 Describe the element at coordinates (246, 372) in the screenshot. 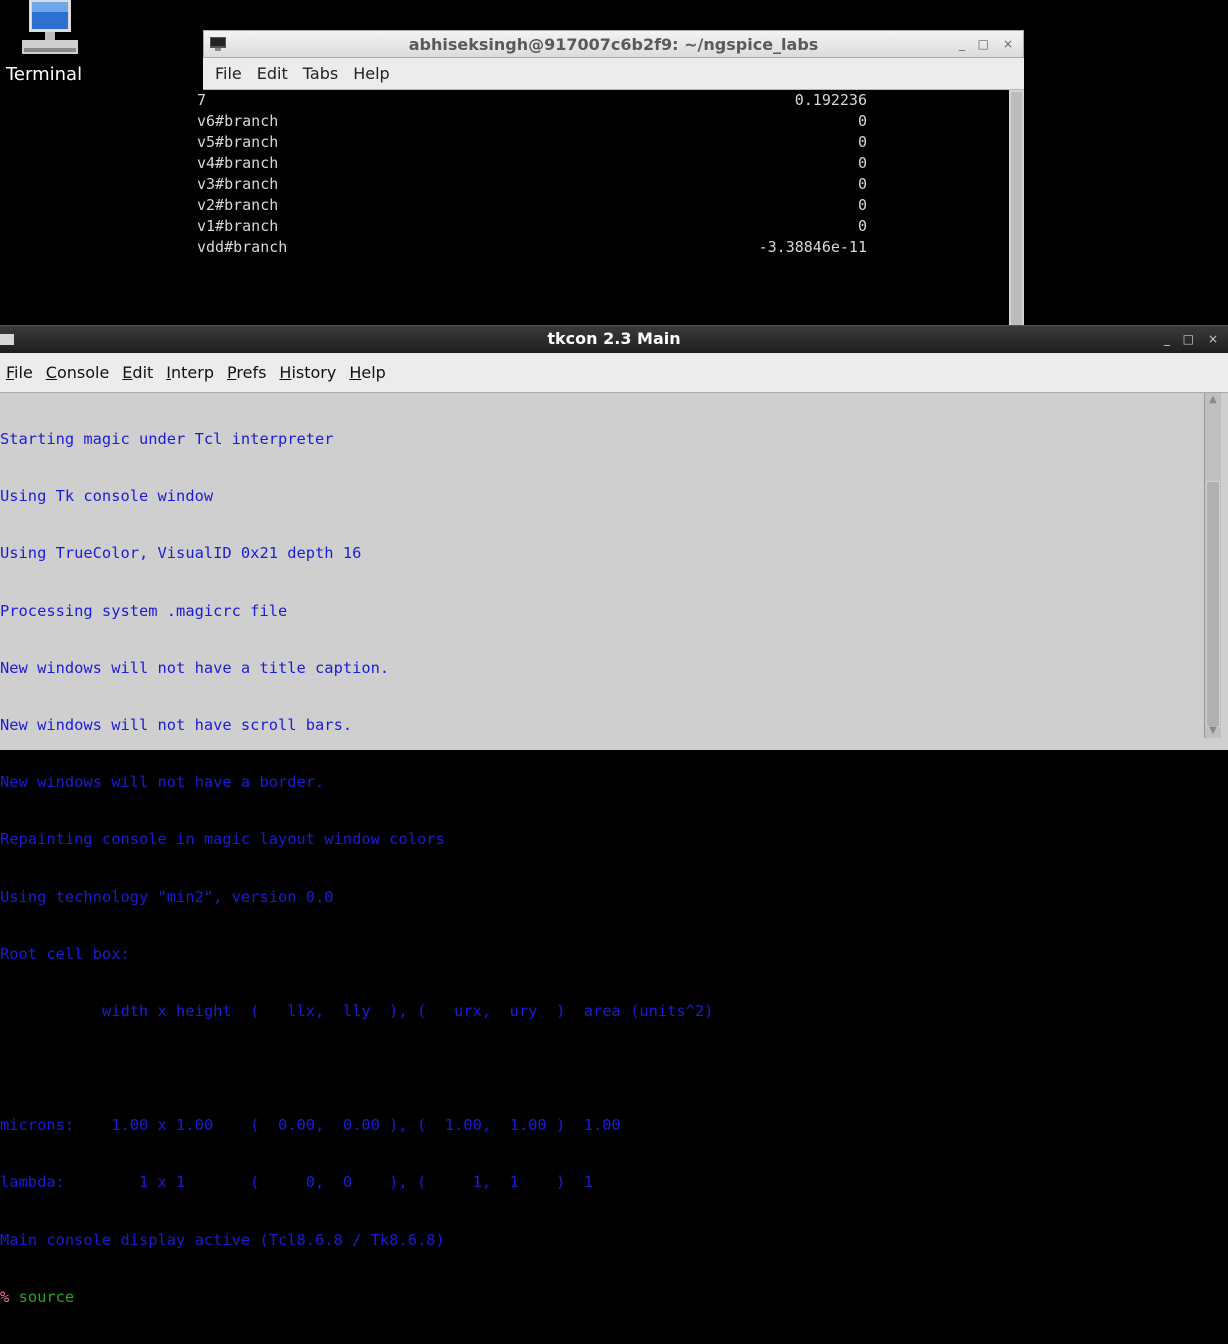

I see `menu-prefs: Prefs` at that location.